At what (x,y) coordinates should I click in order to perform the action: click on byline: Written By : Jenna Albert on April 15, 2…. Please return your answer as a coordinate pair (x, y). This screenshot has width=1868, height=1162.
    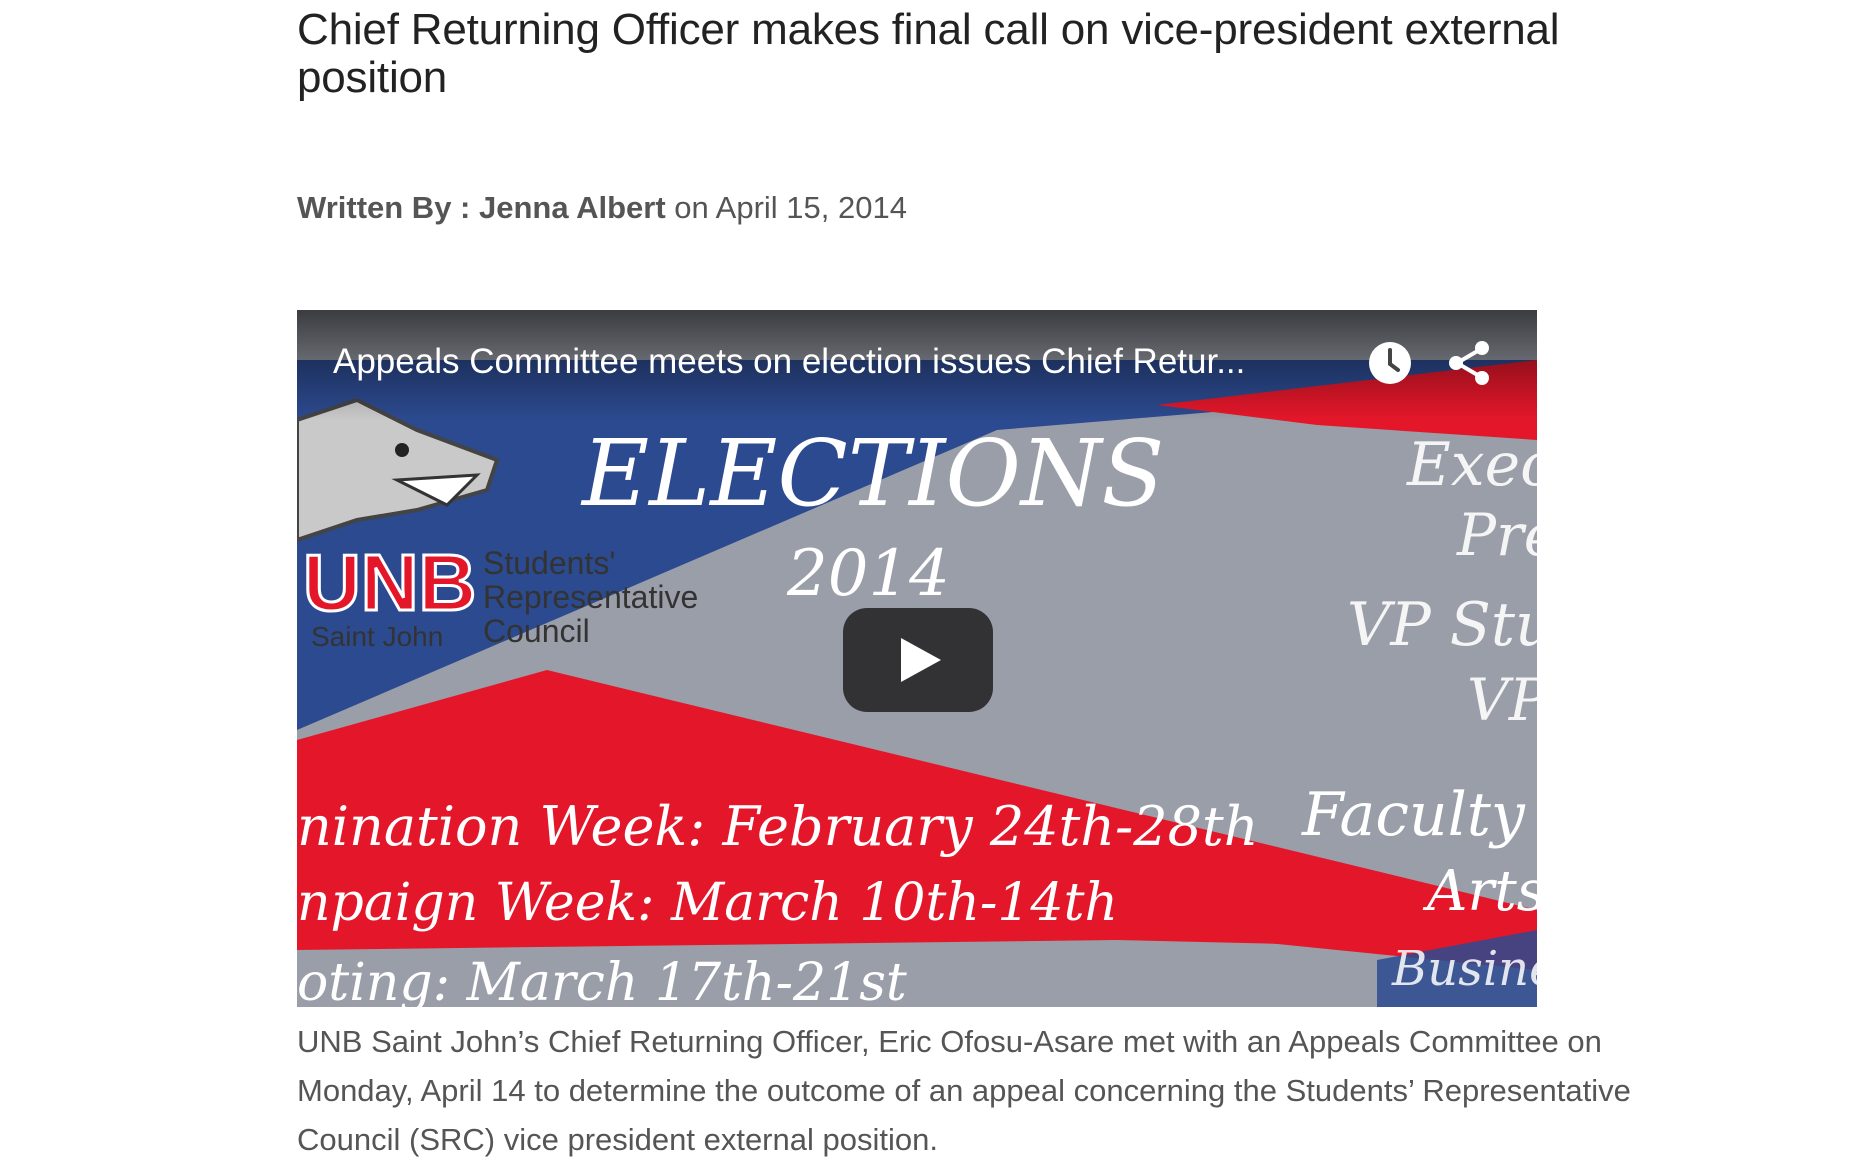
    Looking at the image, I should click on (602, 208).